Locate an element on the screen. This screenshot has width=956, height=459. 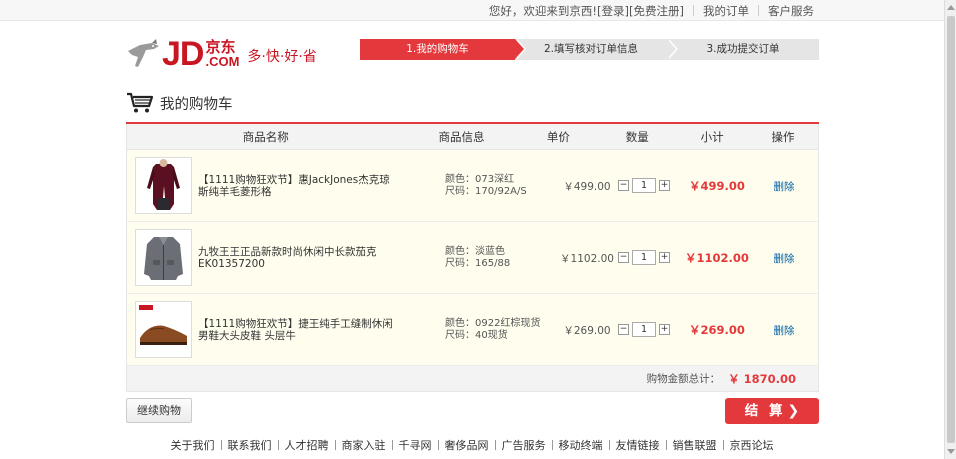
jacket-image is located at coordinates (163, 257).